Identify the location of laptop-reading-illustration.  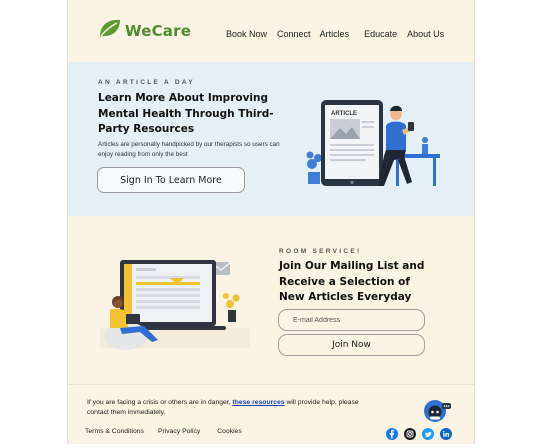
(175, 305).